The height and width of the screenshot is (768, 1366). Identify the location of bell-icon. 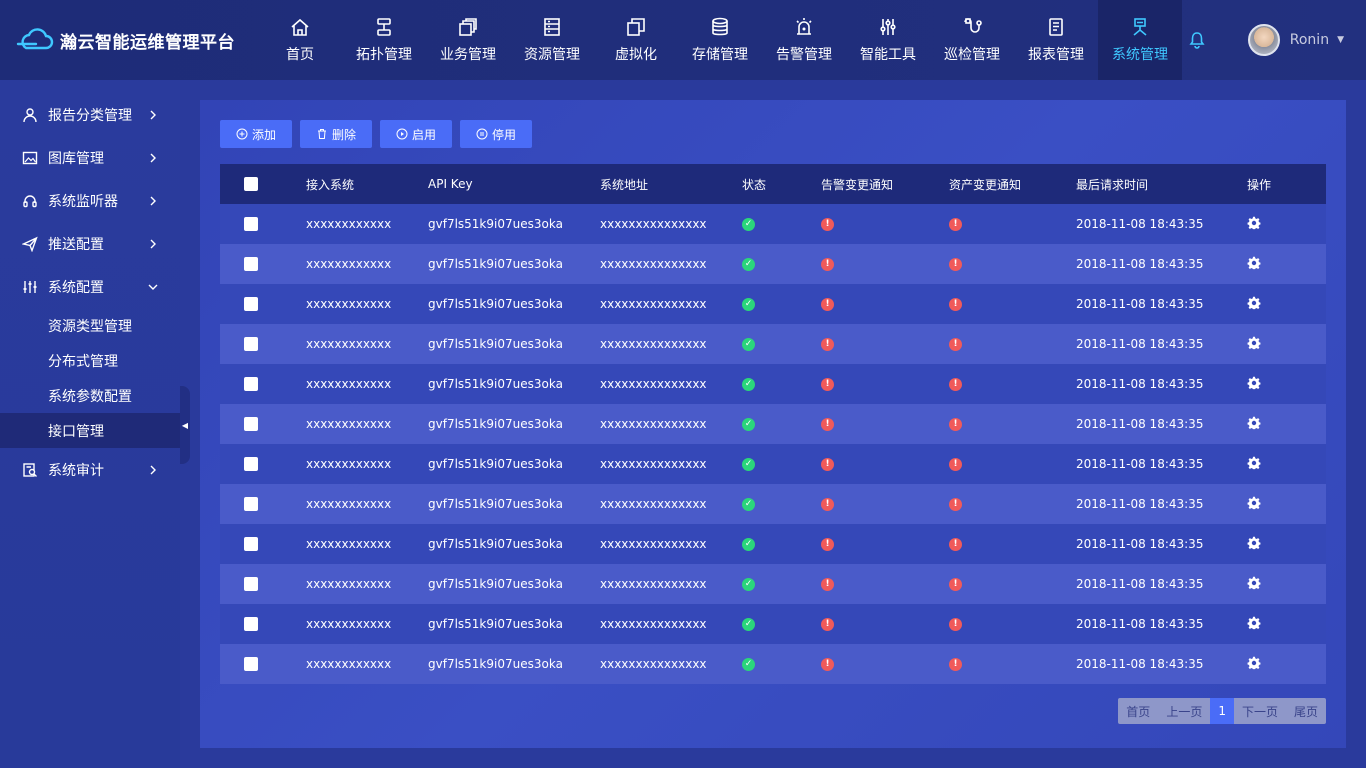
(1197, 40).